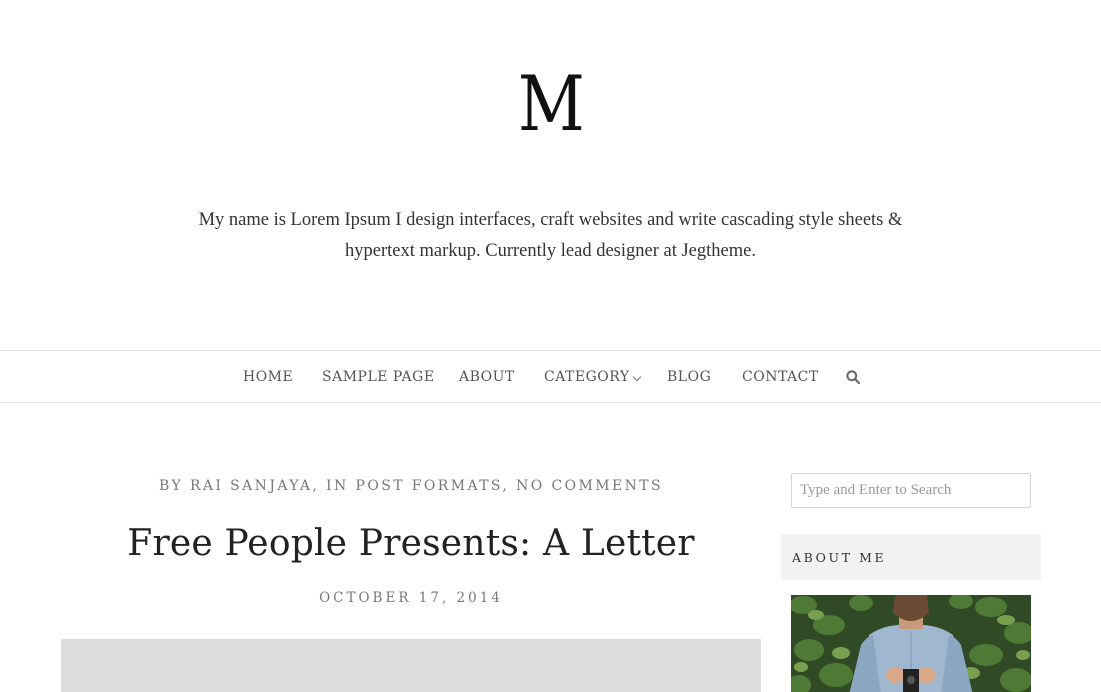  Describe the element at coordinates (334, 486) in the screenshot. I see `byline-in: , IN` at that location.